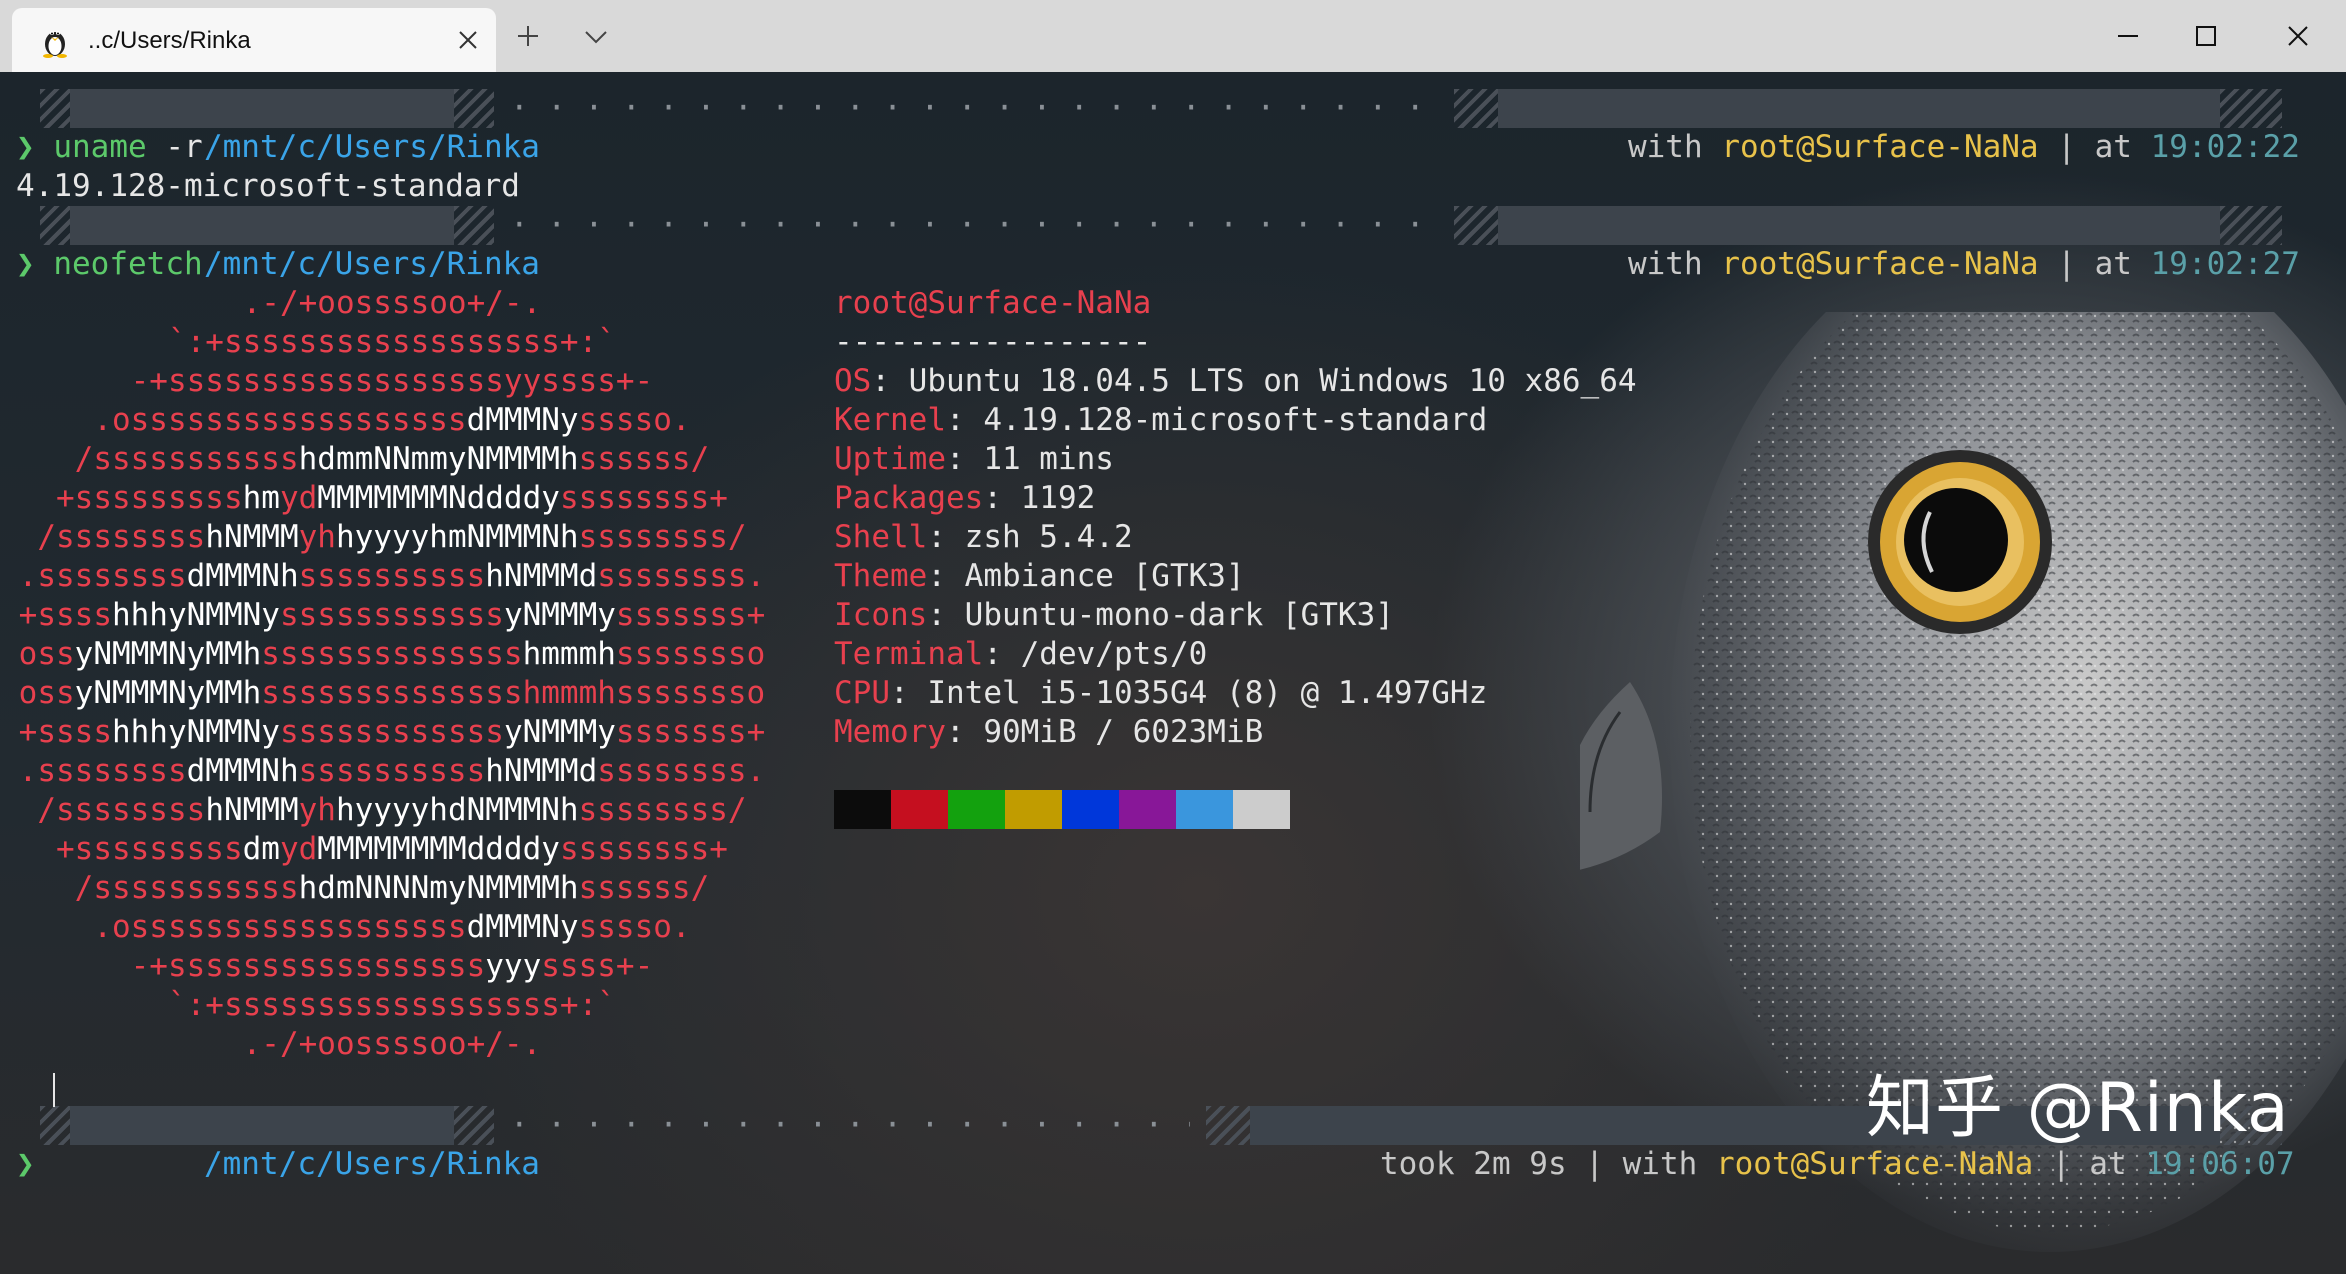 This screenshot has width=2346, height=1274. Describe the element at coordinates (862, 693) in the screenshot. I see `info-key: CPU` at that location.